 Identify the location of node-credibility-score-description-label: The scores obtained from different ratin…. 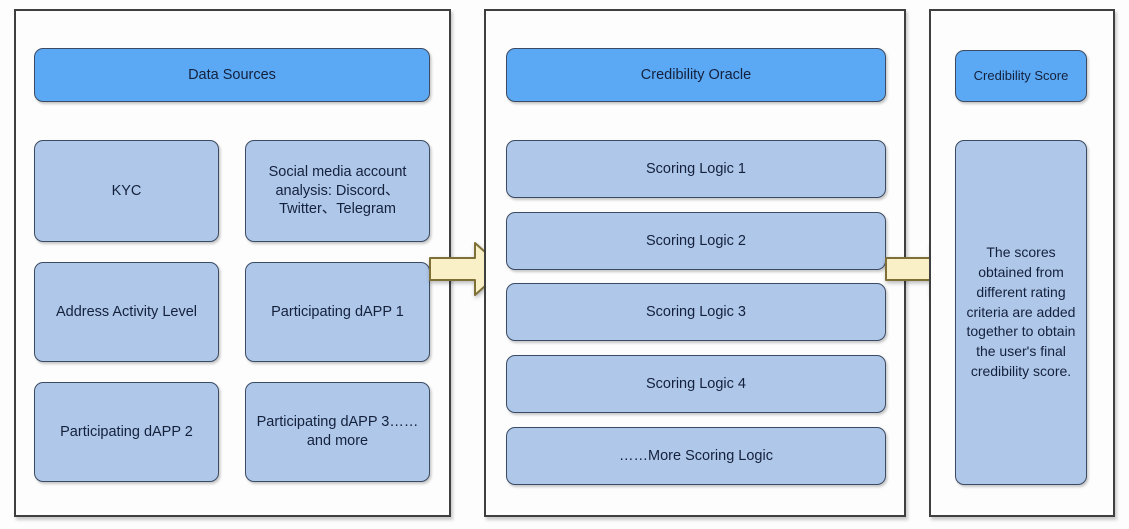
(1021, 311).